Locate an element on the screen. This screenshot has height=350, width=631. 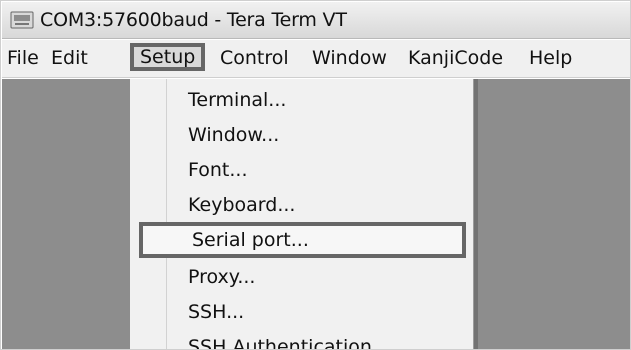
window-title: COM3:57600baud - Tera Term VT is located at coordinates (193, 20).